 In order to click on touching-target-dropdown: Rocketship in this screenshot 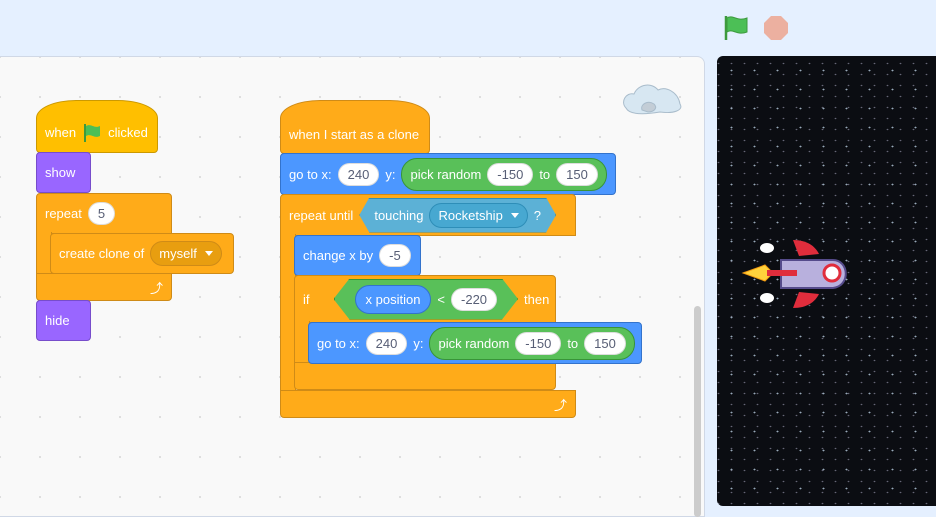, I will do `click(478, 215)`.